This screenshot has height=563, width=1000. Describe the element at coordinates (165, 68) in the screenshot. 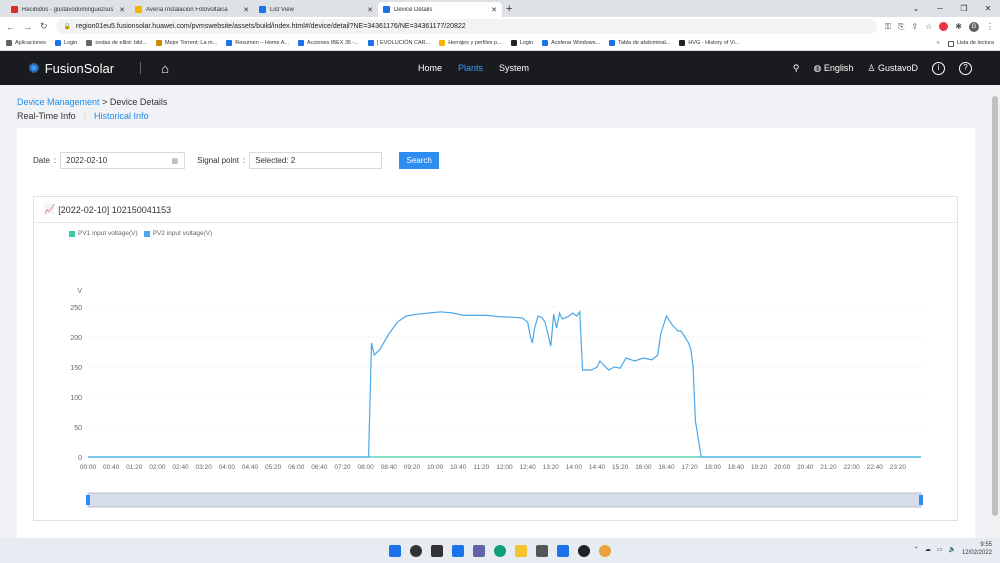

I see `home-icon: ⌂` at that location.